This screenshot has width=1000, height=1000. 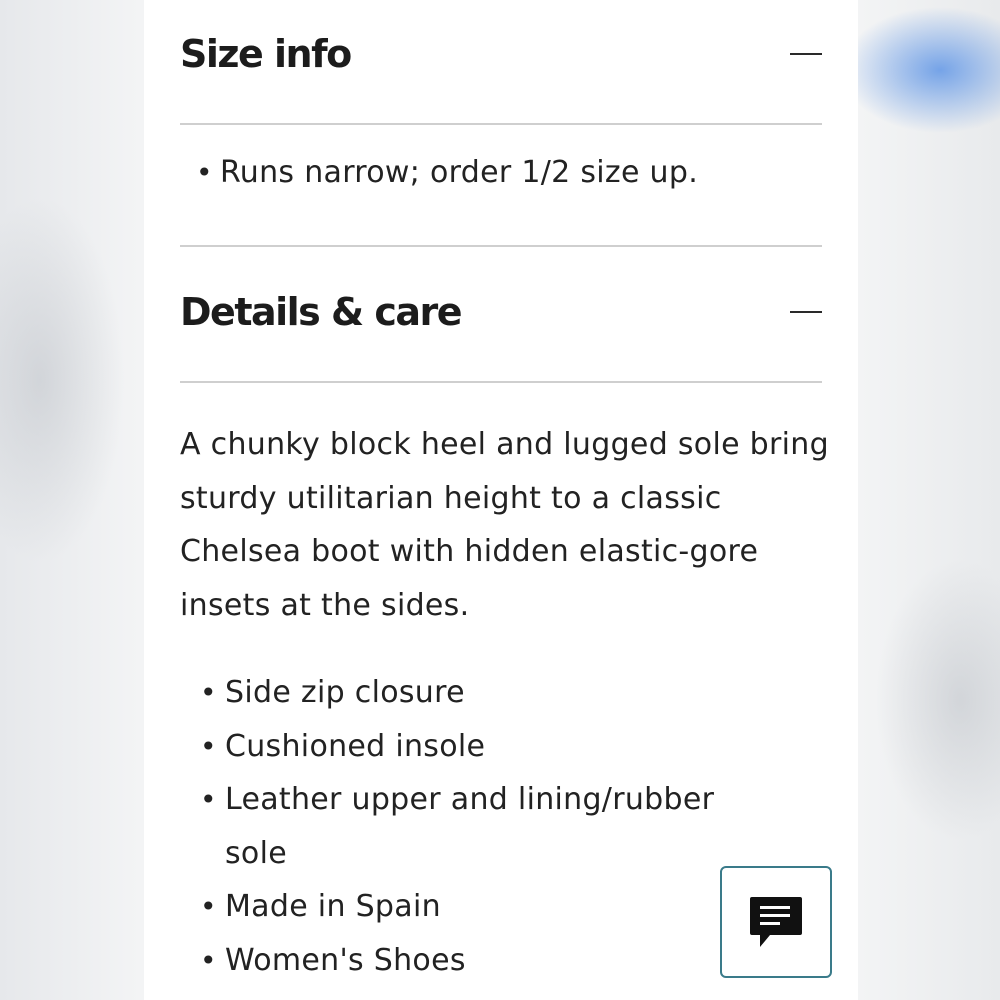 I want to click on feature-text: Leather upper and lining/rubber sole, so click(x=470, y=826).